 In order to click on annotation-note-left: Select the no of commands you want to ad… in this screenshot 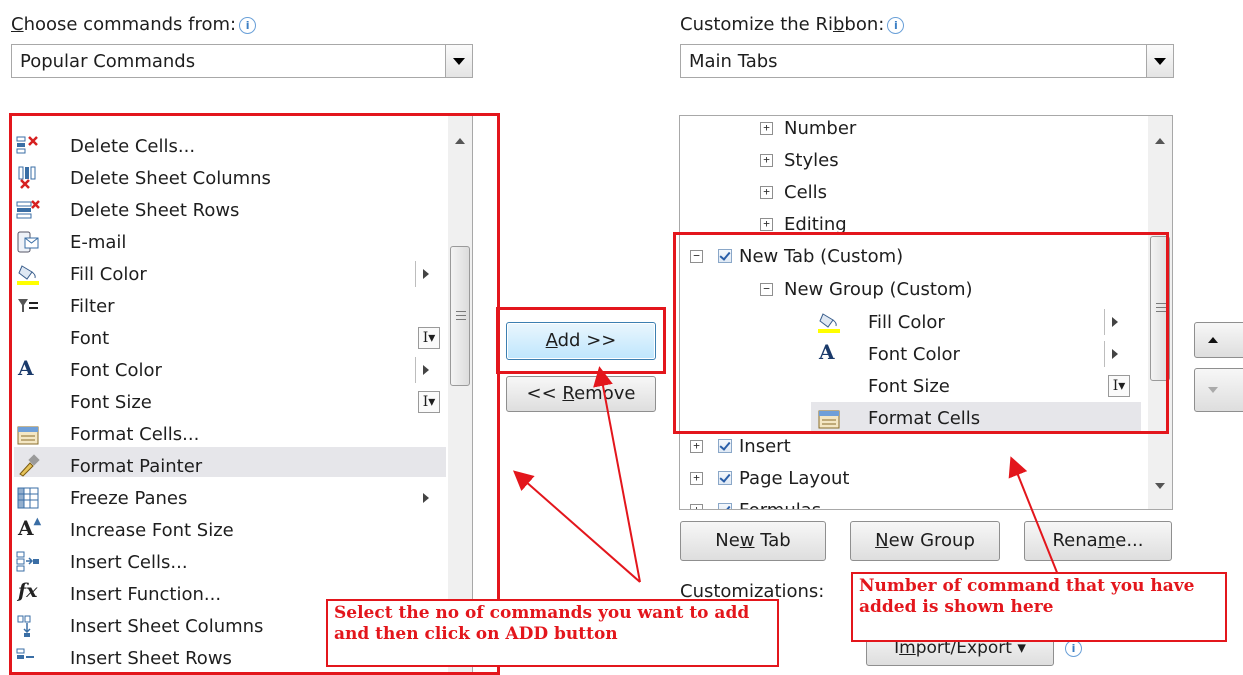, I will do `click(552, 633)`.